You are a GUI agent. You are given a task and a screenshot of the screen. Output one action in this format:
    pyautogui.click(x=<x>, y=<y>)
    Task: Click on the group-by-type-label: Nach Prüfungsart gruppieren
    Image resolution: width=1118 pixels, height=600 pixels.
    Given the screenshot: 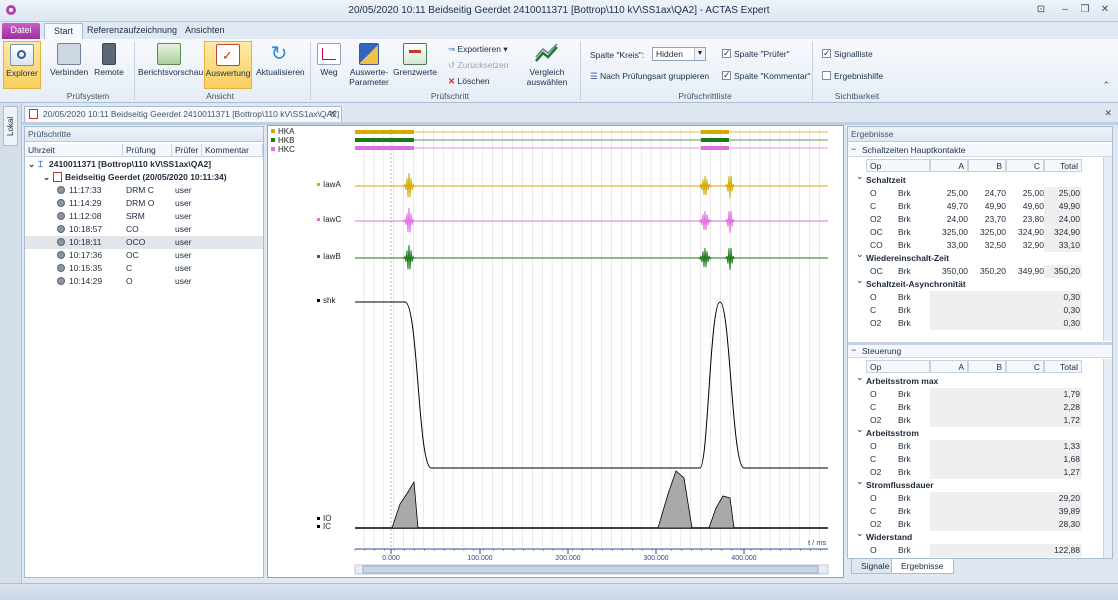 What is the action you would take?
    pyautogui.click(x=655, y=76)
    